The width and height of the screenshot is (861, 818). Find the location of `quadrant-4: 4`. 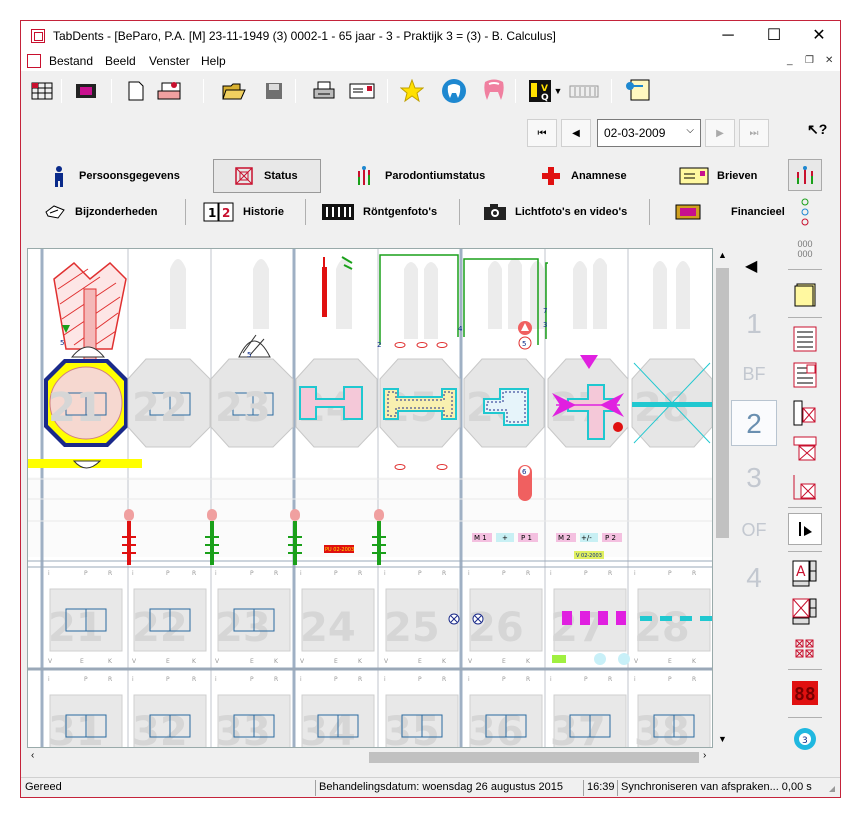

quadrant-4: 4 is located at coordinates (754, 578).